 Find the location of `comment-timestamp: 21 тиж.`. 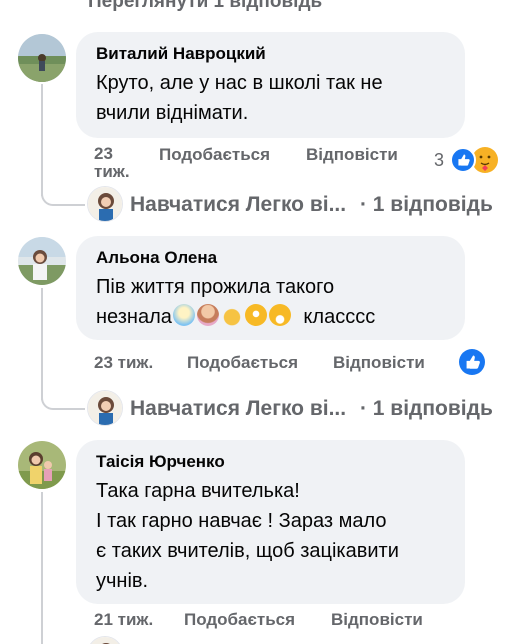

comment-timestamp: 21 тиж. is located at coordinates (123, 620).